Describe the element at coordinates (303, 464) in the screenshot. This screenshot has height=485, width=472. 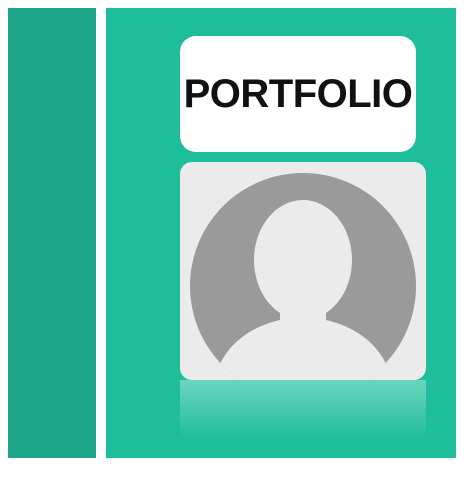
I see `author-name: Paitoon Mungphia` at that location.